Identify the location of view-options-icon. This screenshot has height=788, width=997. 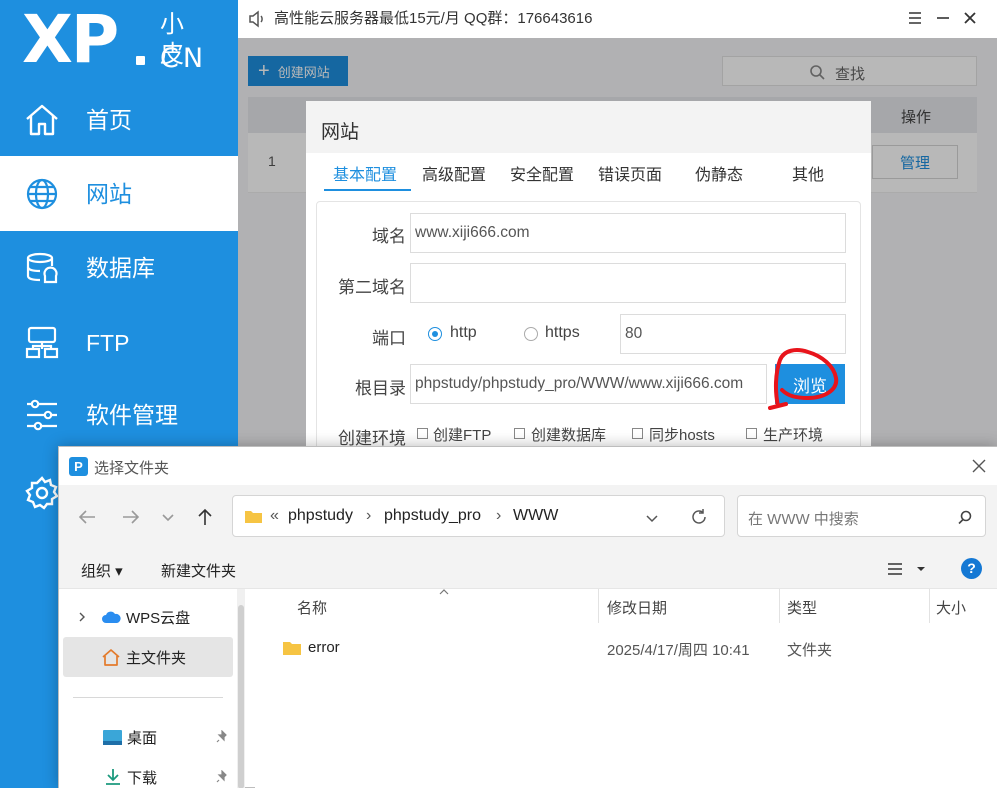
(895, 569).